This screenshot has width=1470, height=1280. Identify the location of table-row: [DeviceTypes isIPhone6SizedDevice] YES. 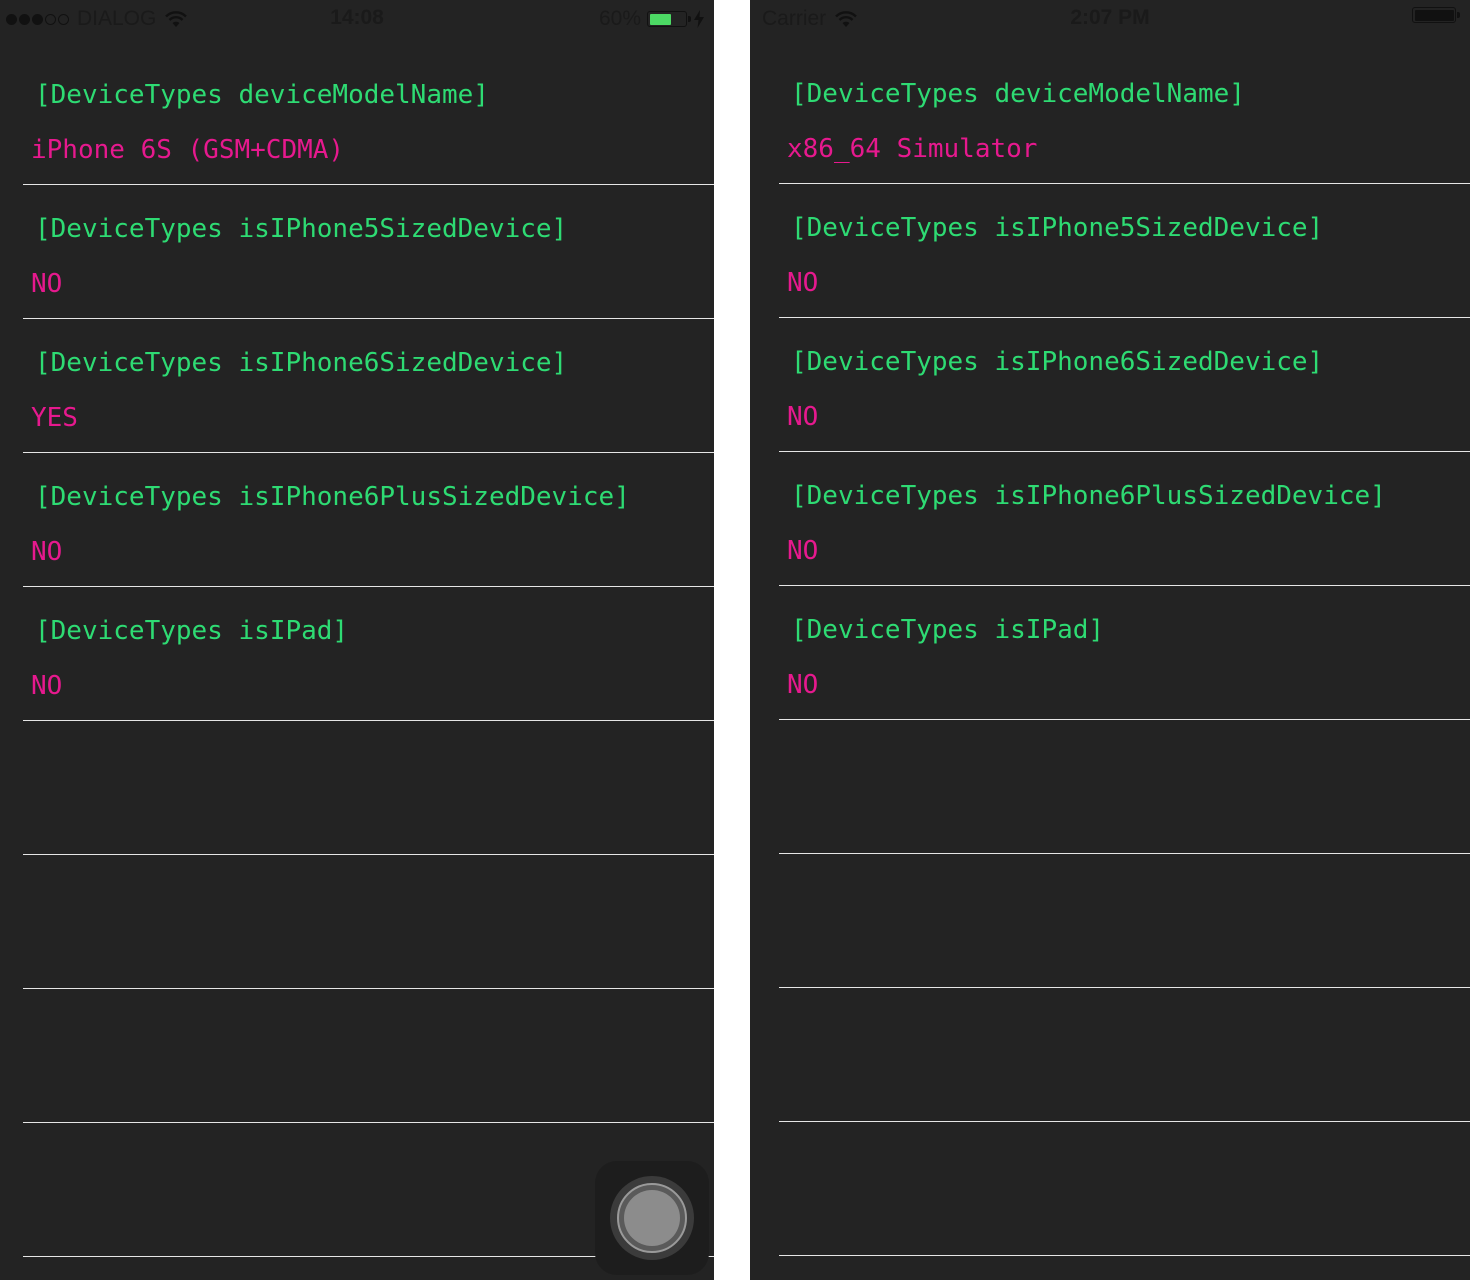
(368, 386).